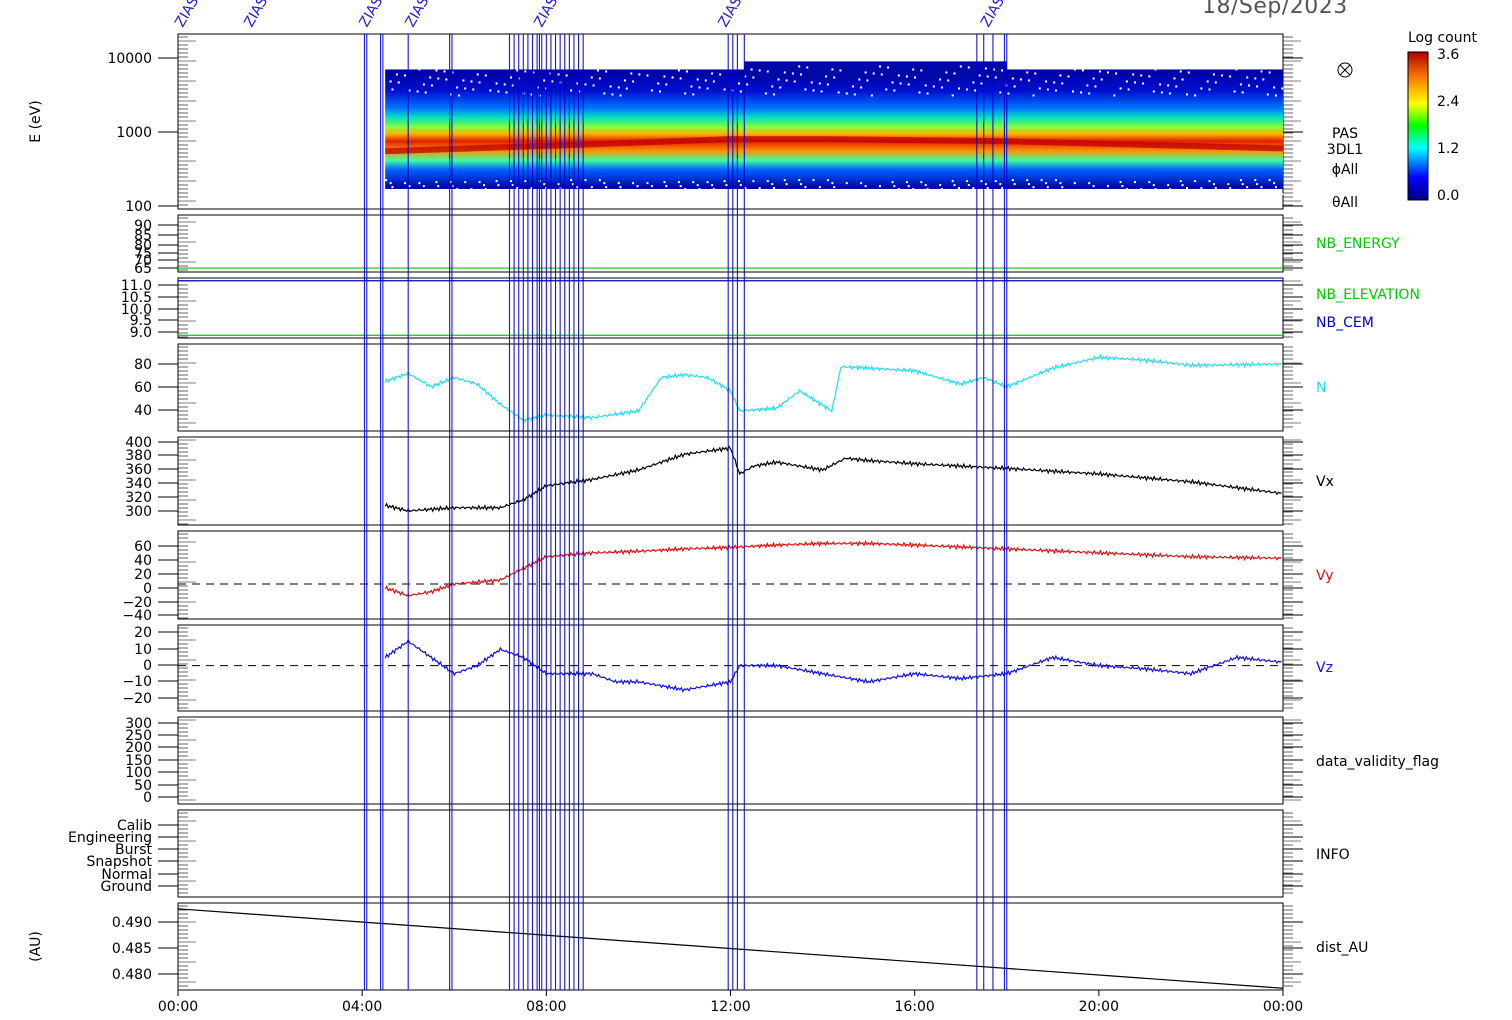 This screenshot has width=1512, height=1020. I want to click on panel-frame, so click(730, 946).